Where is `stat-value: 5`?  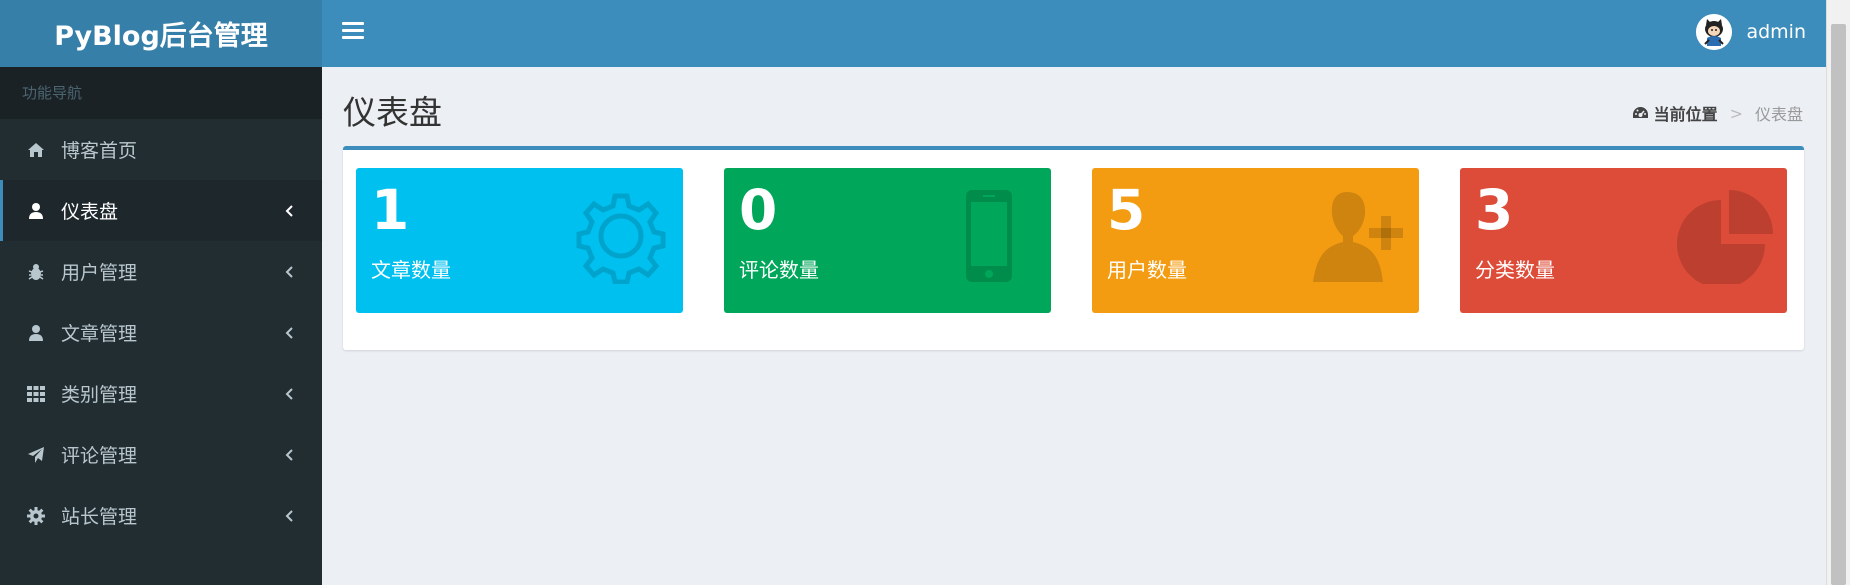
stat-value: 5 is located at coordinates (1126, 210).